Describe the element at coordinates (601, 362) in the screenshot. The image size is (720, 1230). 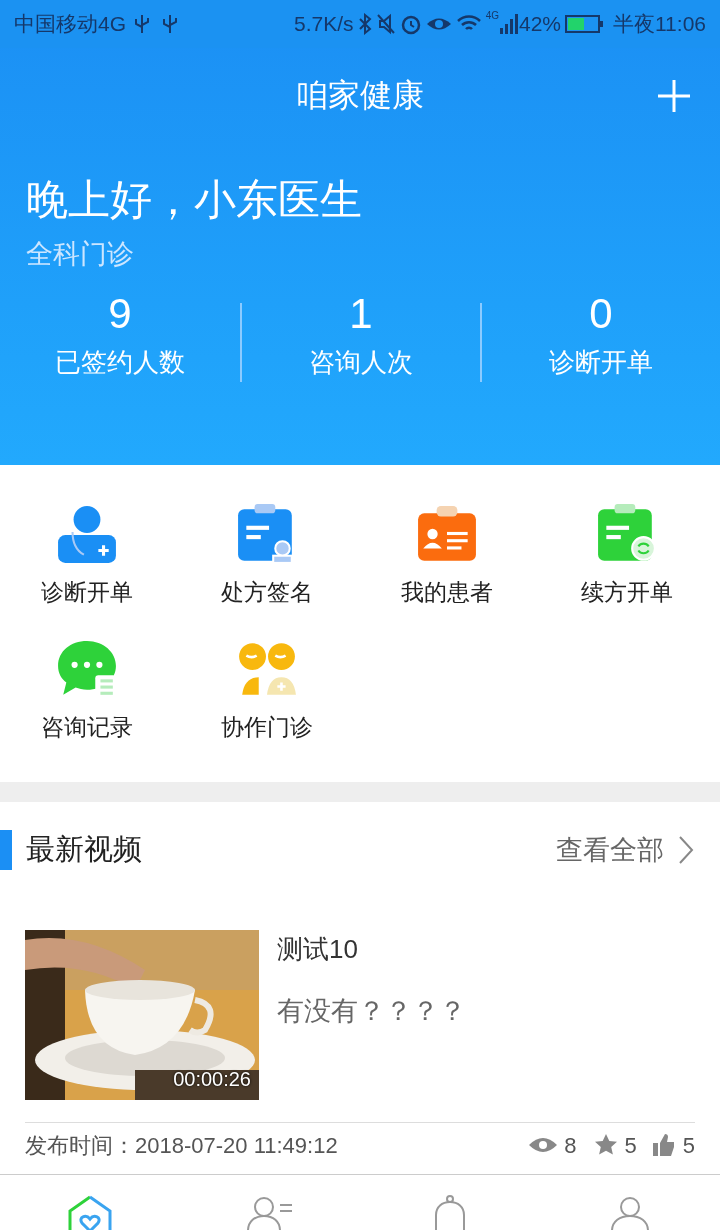
I see `stat-label: 诊断开单` at that location.